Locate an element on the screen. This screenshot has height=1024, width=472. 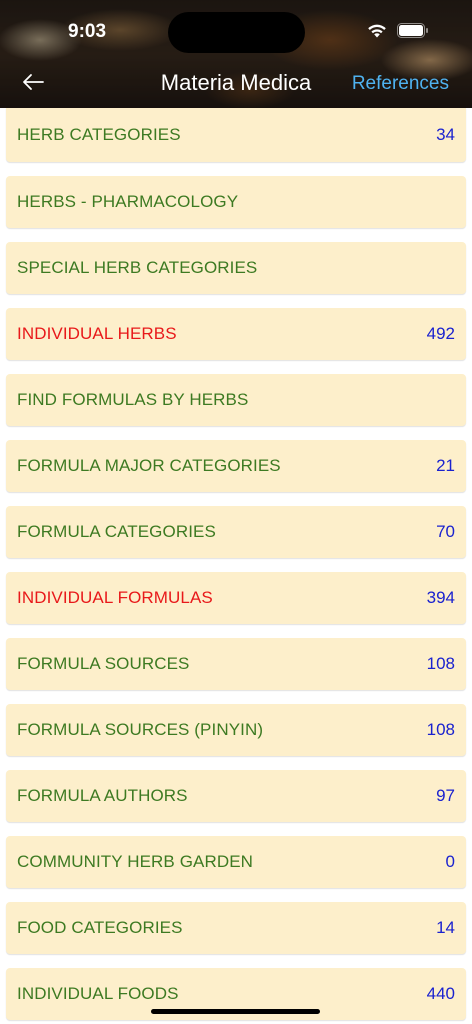
list-item-count: 394 is located at coordinates (440, 597).